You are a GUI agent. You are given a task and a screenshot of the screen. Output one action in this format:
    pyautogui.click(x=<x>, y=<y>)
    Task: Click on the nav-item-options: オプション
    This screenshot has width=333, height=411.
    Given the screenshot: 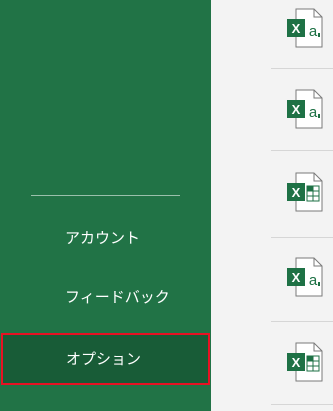 What is the action you would take?
    pyautogui.click(x=105, y=359)
    